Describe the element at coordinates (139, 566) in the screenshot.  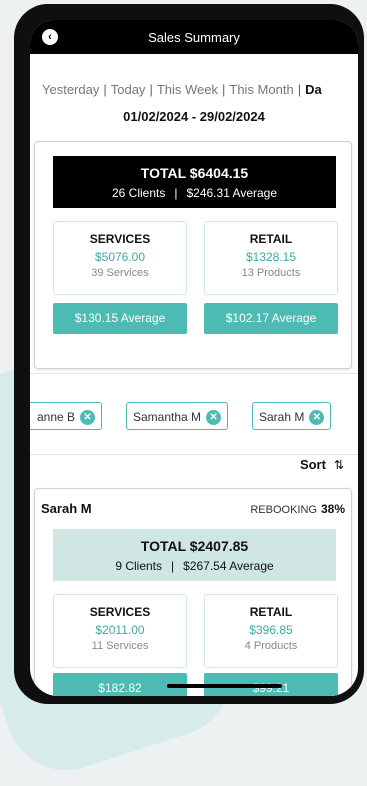
I see `staff-clients-count: 9 Clients` at that location.